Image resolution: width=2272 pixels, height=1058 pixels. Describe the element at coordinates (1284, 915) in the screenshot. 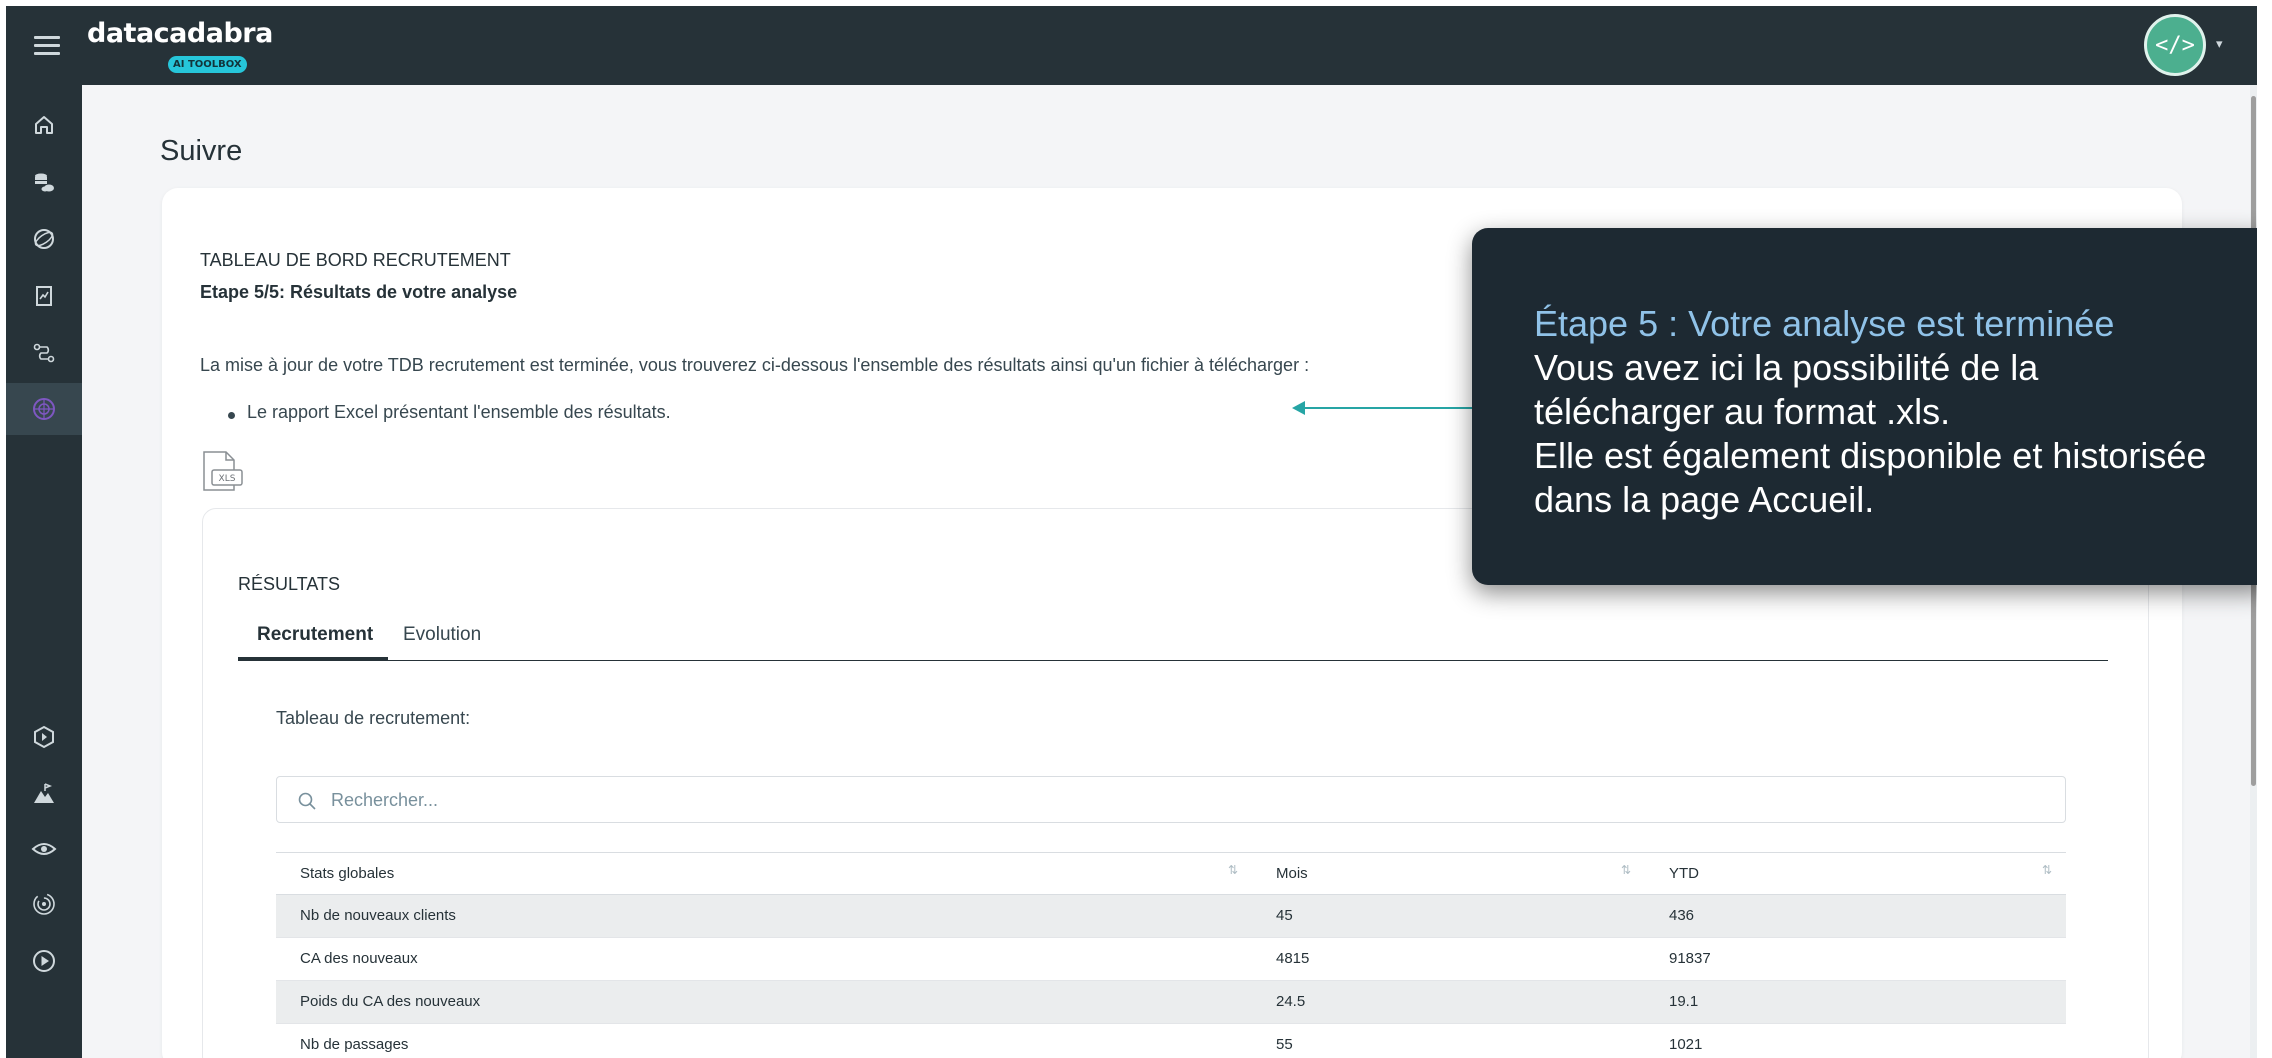

I see `table-cell: 45` at that location.